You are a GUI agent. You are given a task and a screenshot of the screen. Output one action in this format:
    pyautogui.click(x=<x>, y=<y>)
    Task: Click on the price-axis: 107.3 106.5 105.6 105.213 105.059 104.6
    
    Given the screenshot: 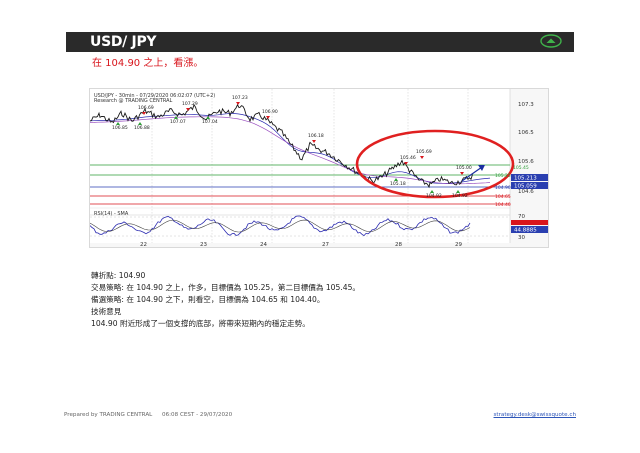 What is the action you would take?
    pyautogui.click(x=529, y=148)
    